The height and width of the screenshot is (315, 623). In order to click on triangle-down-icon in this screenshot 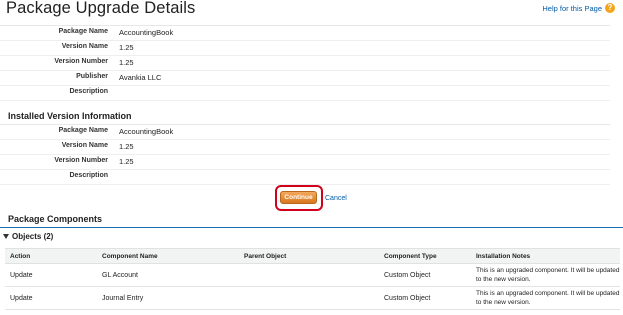, I will do `click(6, 236)`.